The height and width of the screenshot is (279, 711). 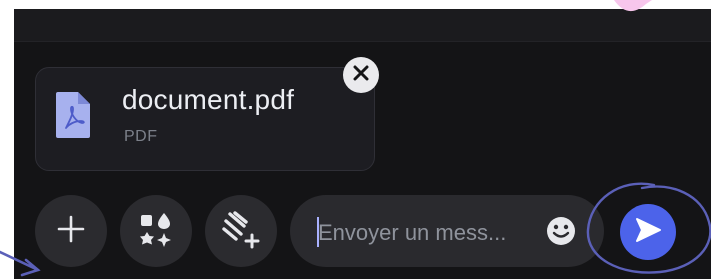 I want to click on close-icon, so click(x=361, y=75).